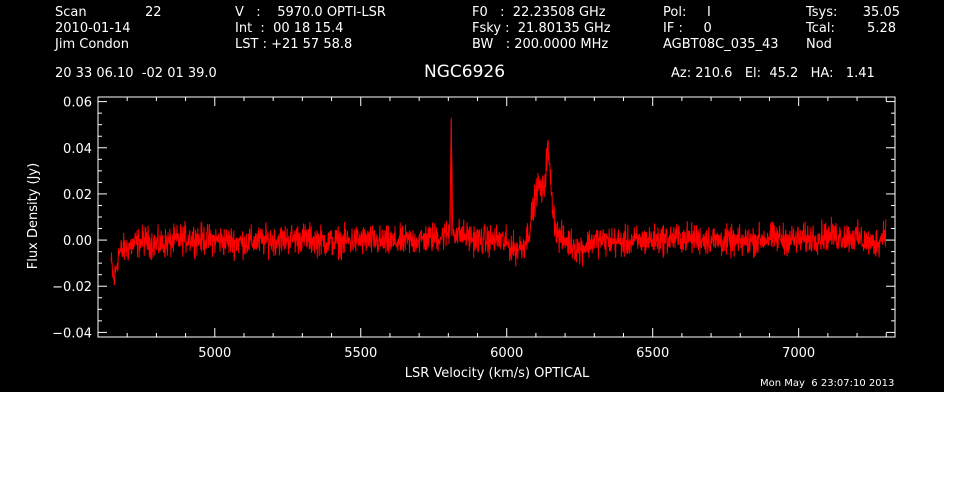 The image size is (962, 490). Describe the element at coordinates (214, 353) in the screenshot. I see `x-tick-label: 5000` at that location.